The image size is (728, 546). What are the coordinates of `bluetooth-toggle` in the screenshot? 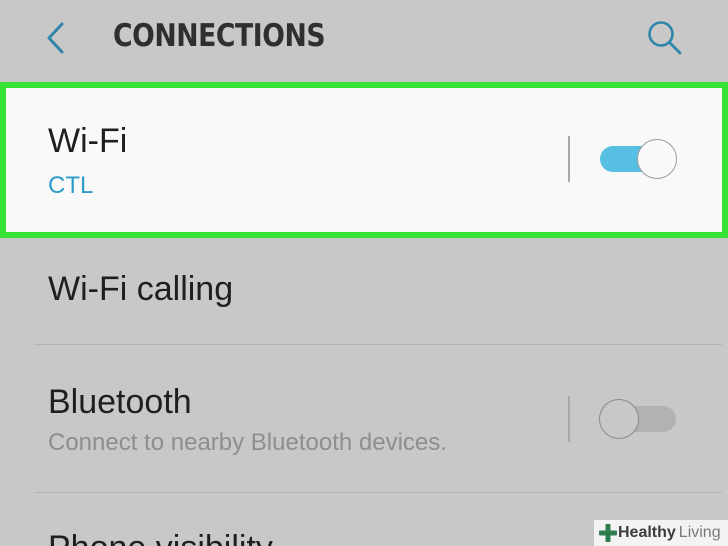 It's located at (637, 419).